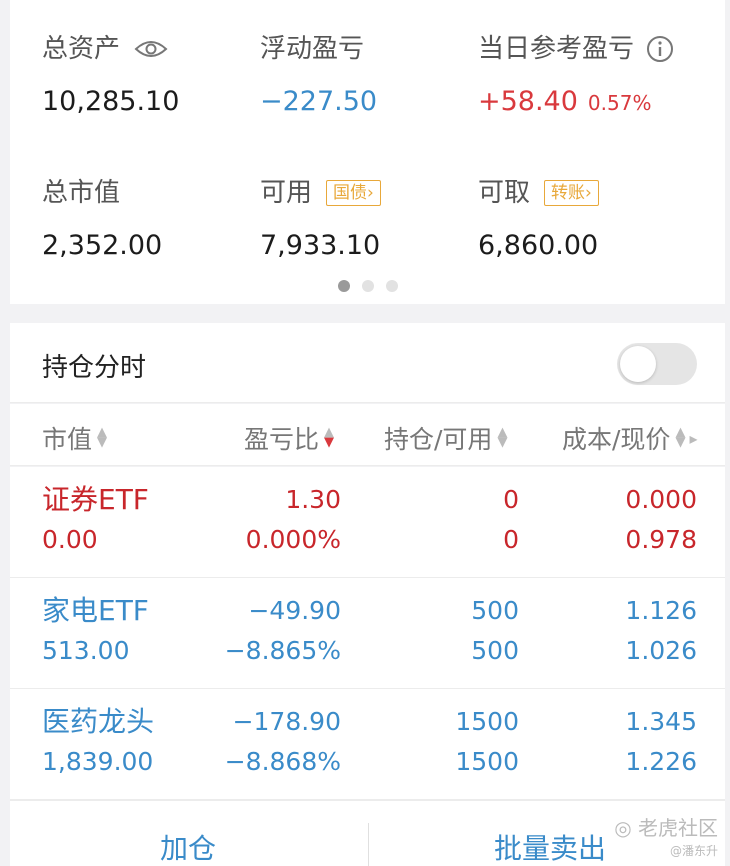  What do you see at coordinates (661, 539) in the screenshot?
I see `stock-price: 0.978` at bounding box center [661, 539].